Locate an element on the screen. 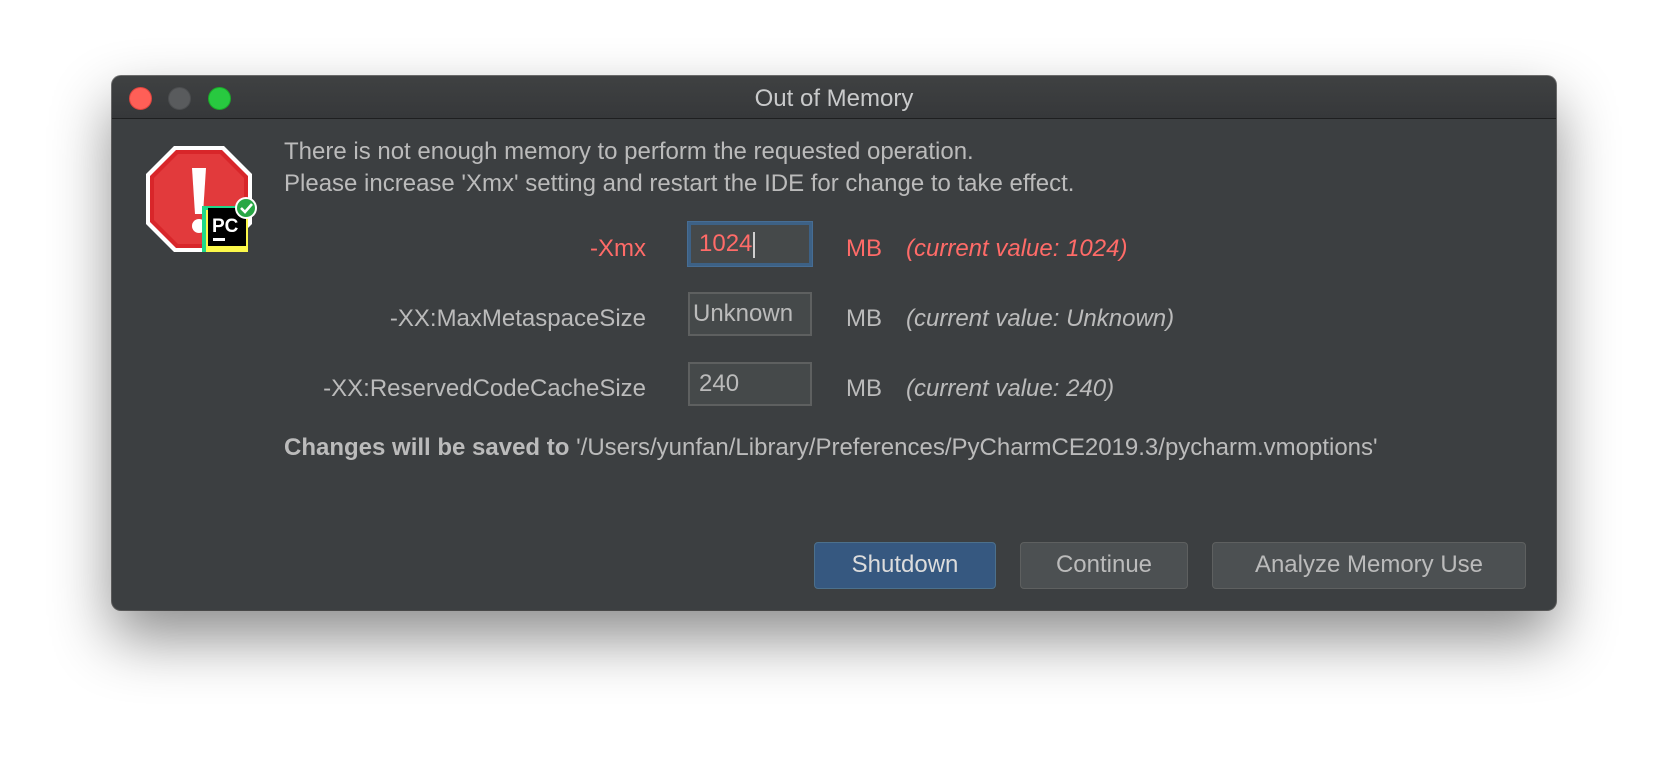 The width and height of the screenshot is (1668, 760). reserved-code-cache-size-current-value: (current value: 240) is located at coordinates (1010, 388).